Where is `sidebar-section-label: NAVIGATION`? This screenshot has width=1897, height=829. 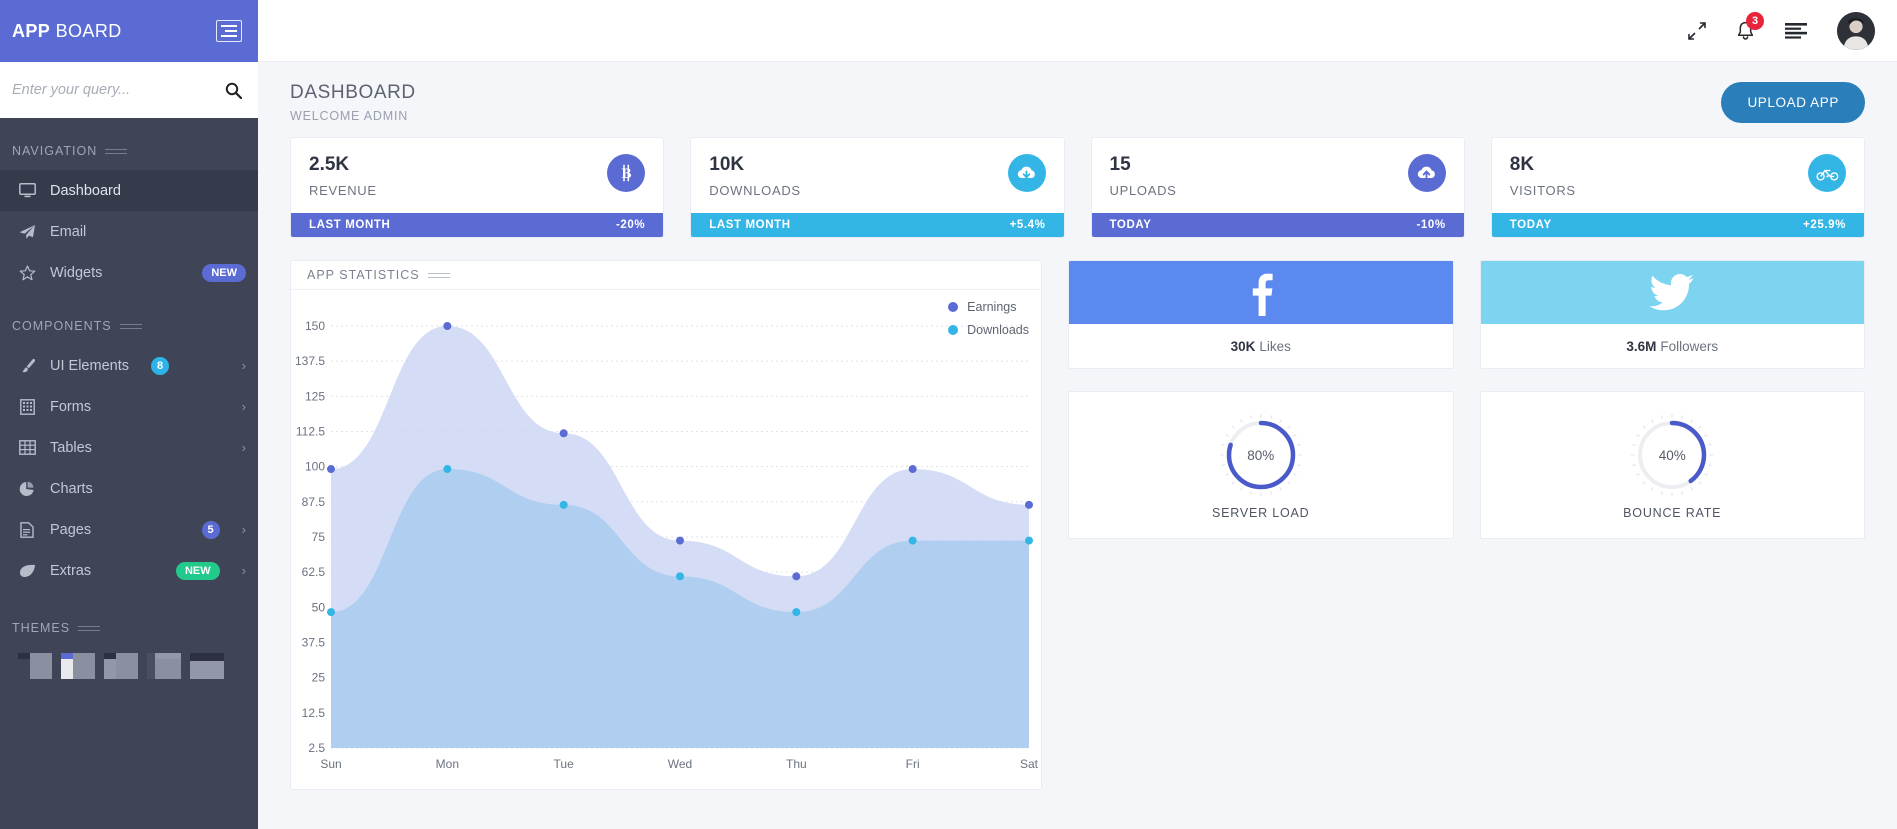
sidebar-section-label: NAVIGATION is located at coordinates (55, 151).